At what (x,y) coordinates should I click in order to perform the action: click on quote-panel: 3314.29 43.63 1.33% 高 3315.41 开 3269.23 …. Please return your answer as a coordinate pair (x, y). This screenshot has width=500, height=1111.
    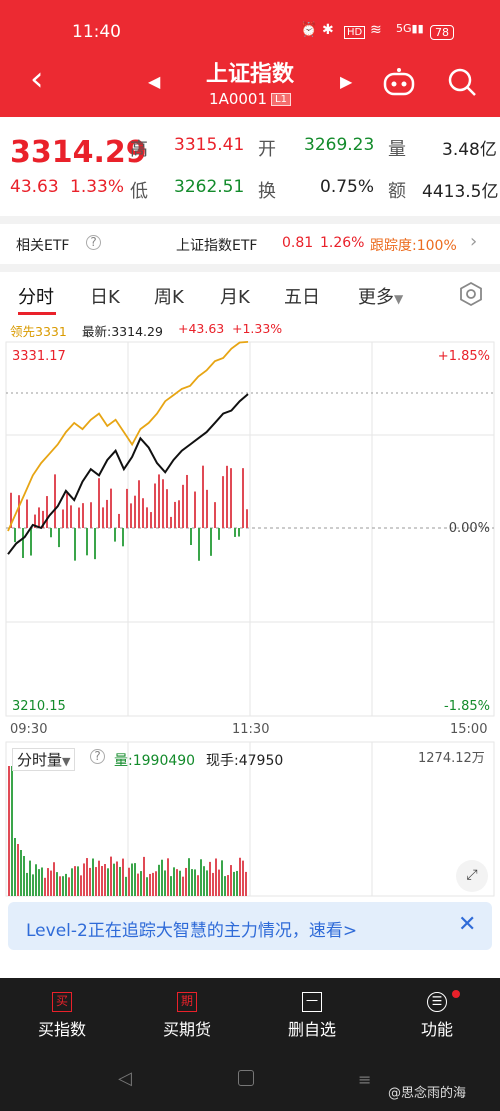
    Looking at the image, I should click on (250, 159).